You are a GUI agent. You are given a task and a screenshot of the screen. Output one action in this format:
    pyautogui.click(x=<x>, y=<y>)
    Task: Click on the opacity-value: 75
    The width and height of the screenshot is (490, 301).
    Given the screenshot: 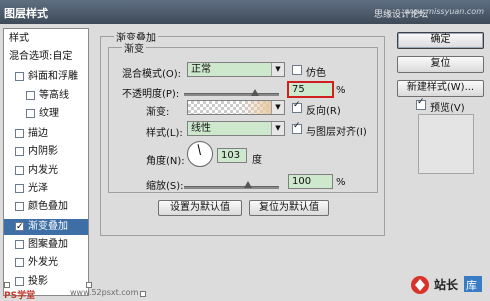 What is the action you would take?
    pyautogui.click(x=298, y=89)
    